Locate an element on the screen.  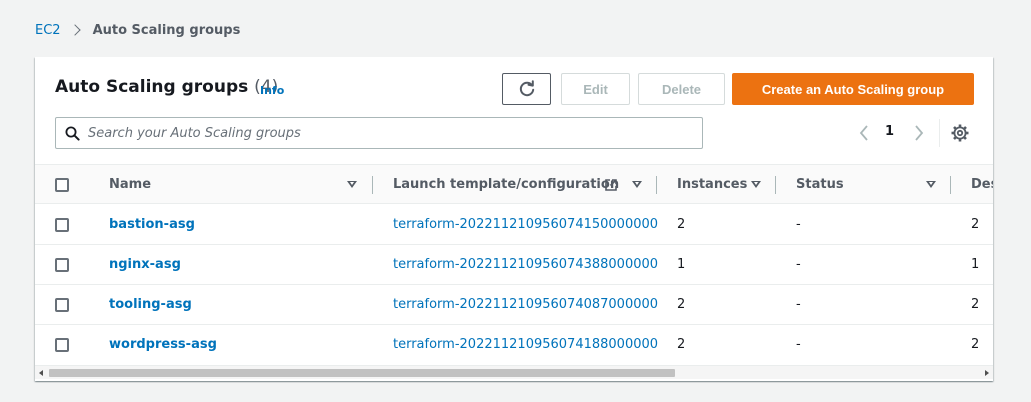
edit-button: Edit is located at coordinates (595, 89).